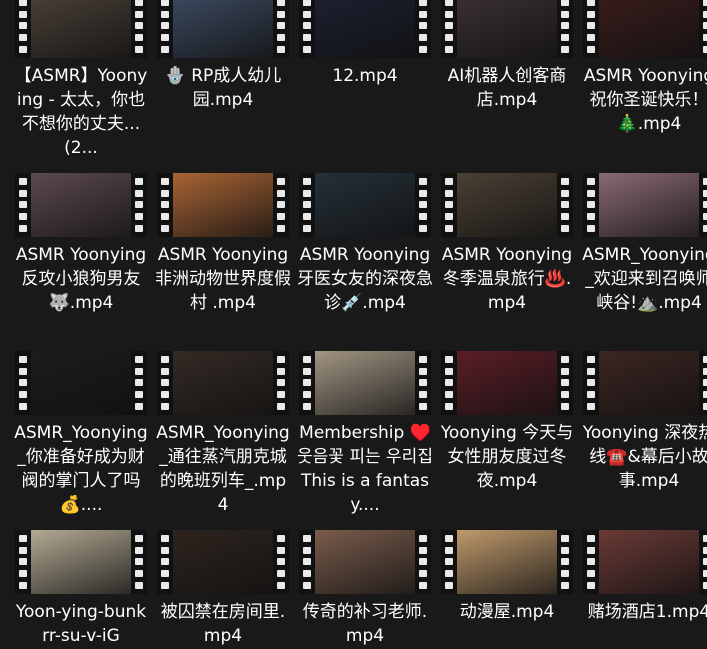  What do you see at coordinates (644, 279) in the screenshot?
I see `file-name: ASMR_Yoonying_欢迎来到召唤师峡谷!⛰️.mp4` at bounding box center [644, 279].